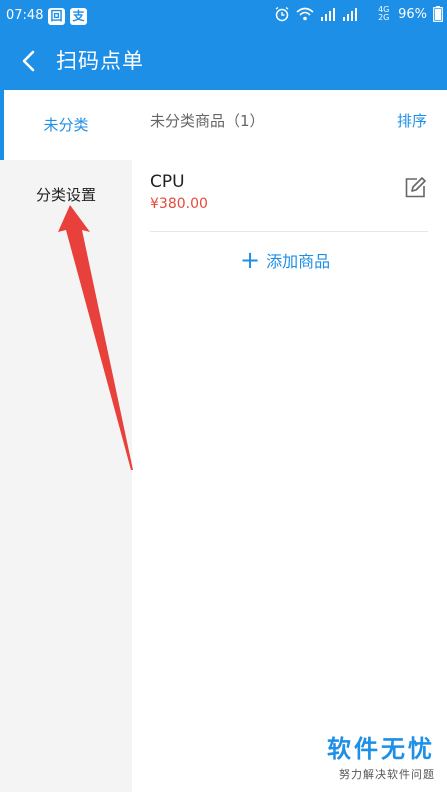 Image resolution: width=447 pixels, height=792 pixels. What do you see at coordinates (223, 16) in the screenshot?
I see `status-bar: 07:48 回 支 4G 2G 96%` at bounding box center [223, 16].